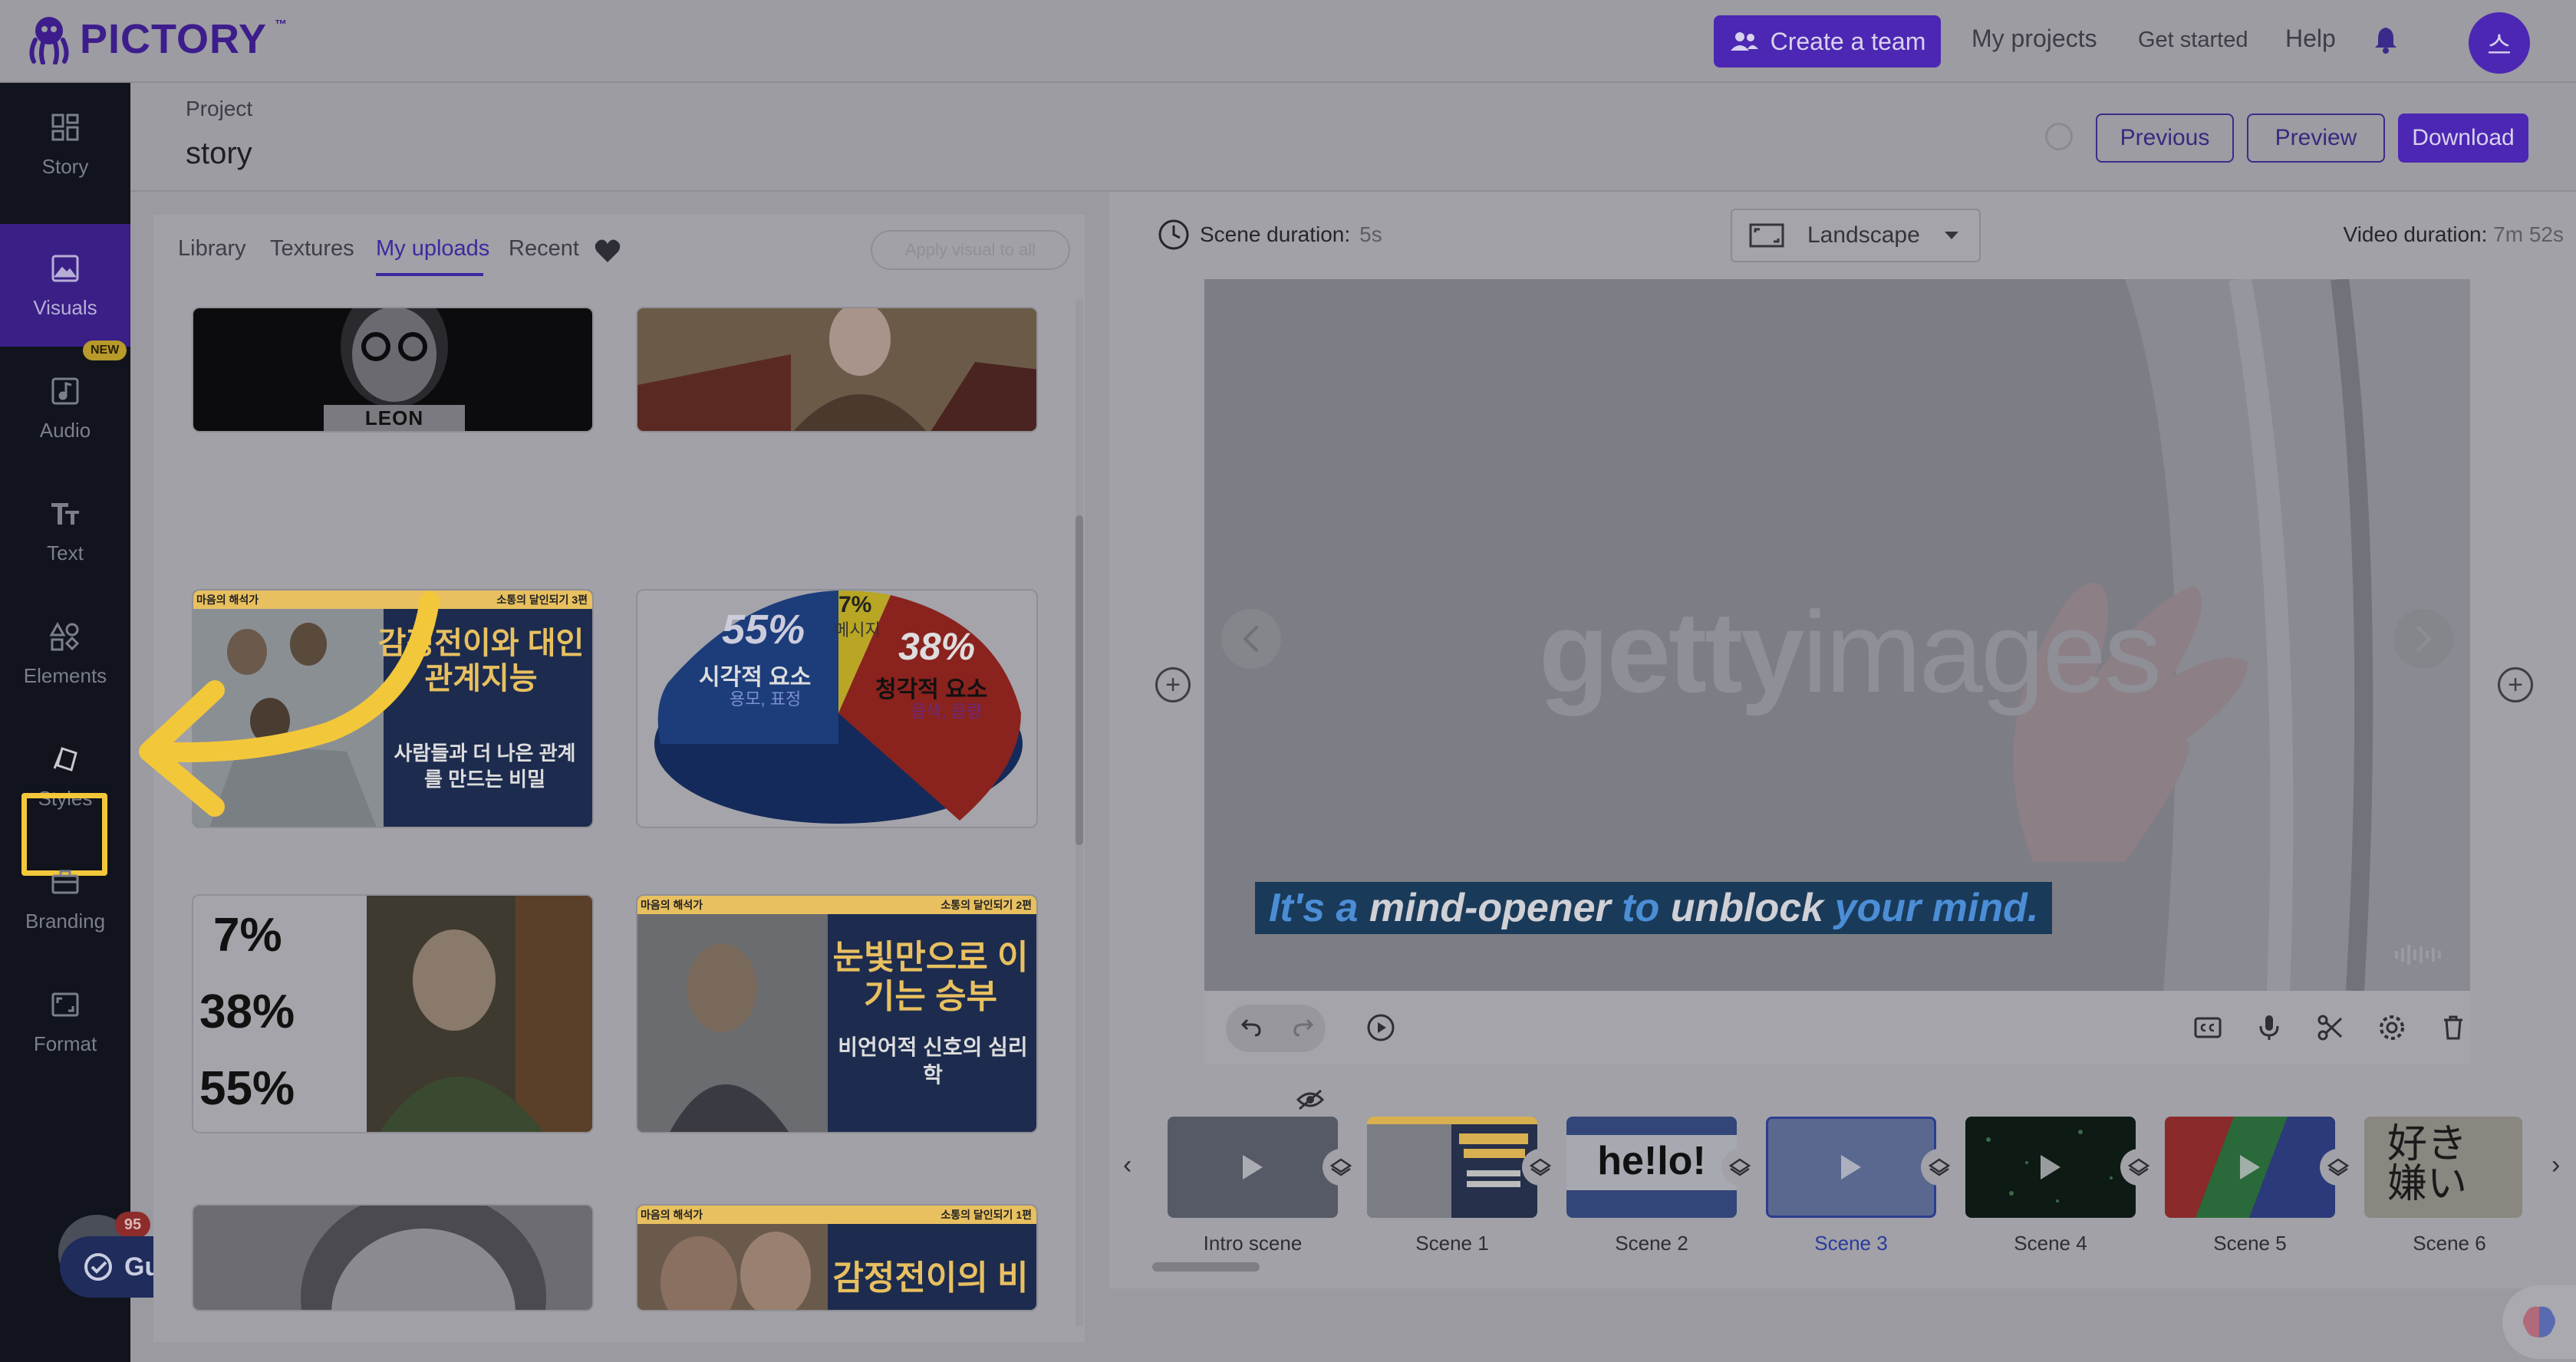 This screenshot has height=1362, width=2576. What do you see at coordinates (393, 1257) in the screenshot?
I see `upload-thumb-elderly-man` at bounding box center [393, 1257].